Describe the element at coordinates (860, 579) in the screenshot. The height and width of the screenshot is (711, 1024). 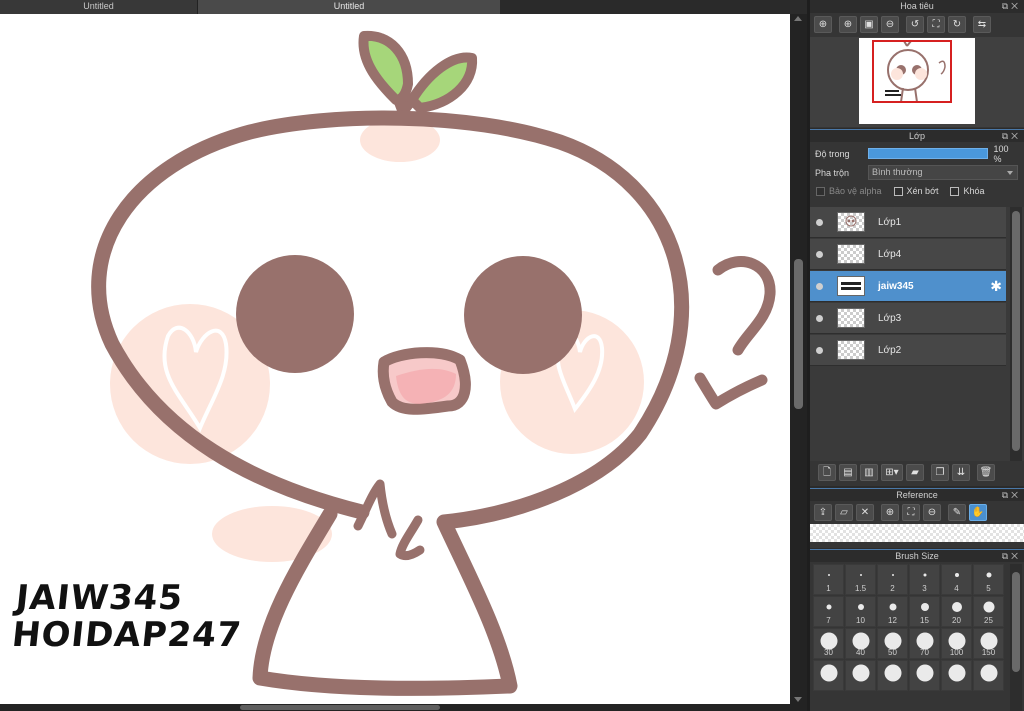
I see `brush-size-cell: 1.5` at that location.